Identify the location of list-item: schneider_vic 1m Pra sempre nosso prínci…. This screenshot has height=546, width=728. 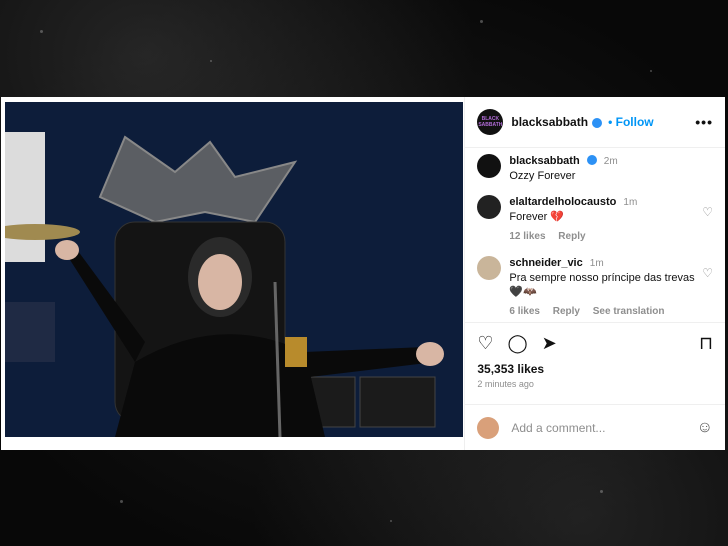
(595, 287).